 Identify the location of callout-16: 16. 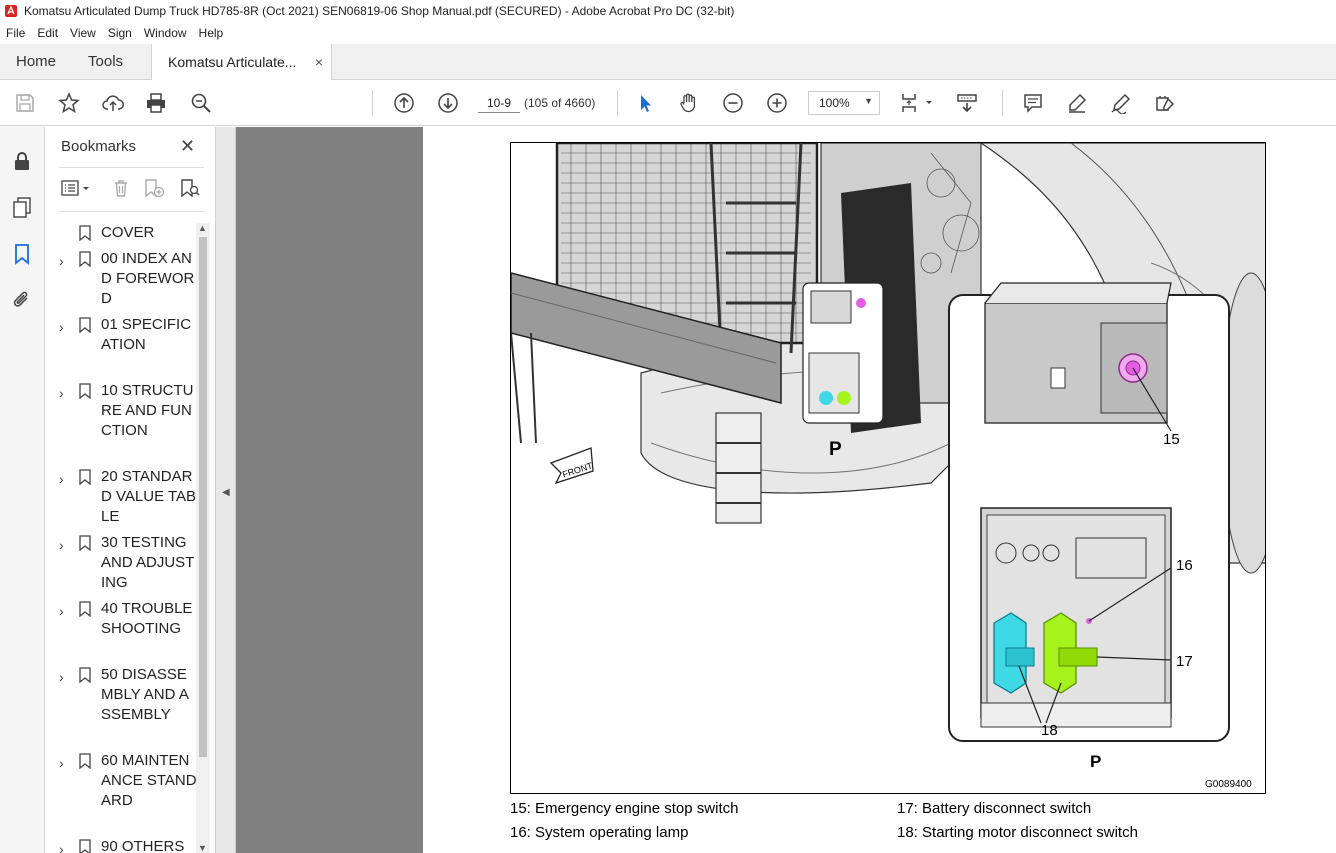
(1184, 565).